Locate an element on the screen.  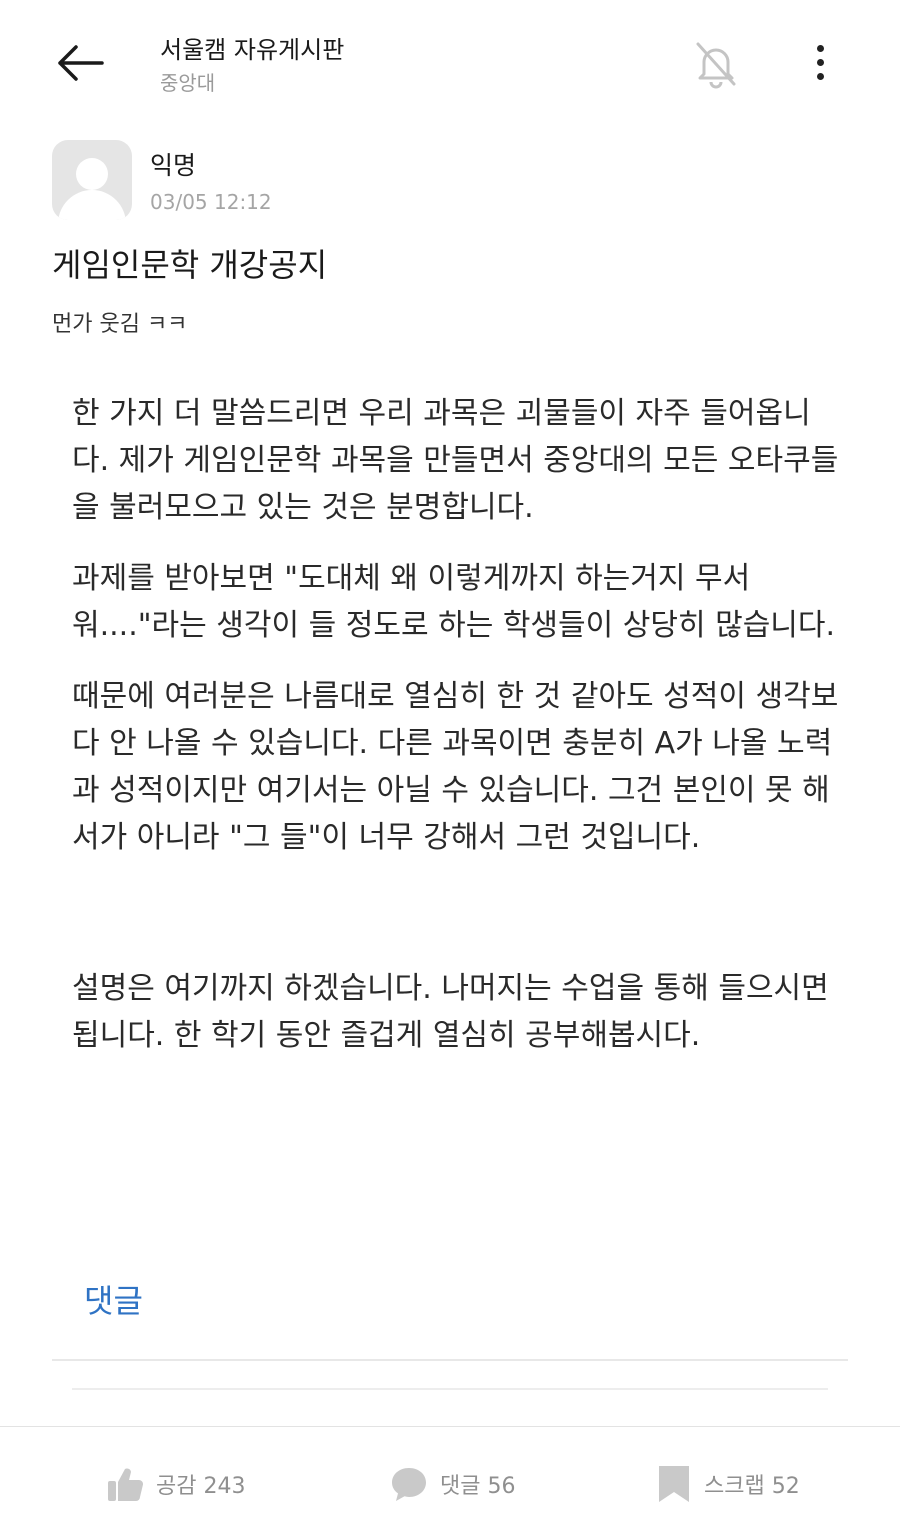
back-button is located at coordinates (80, 63).